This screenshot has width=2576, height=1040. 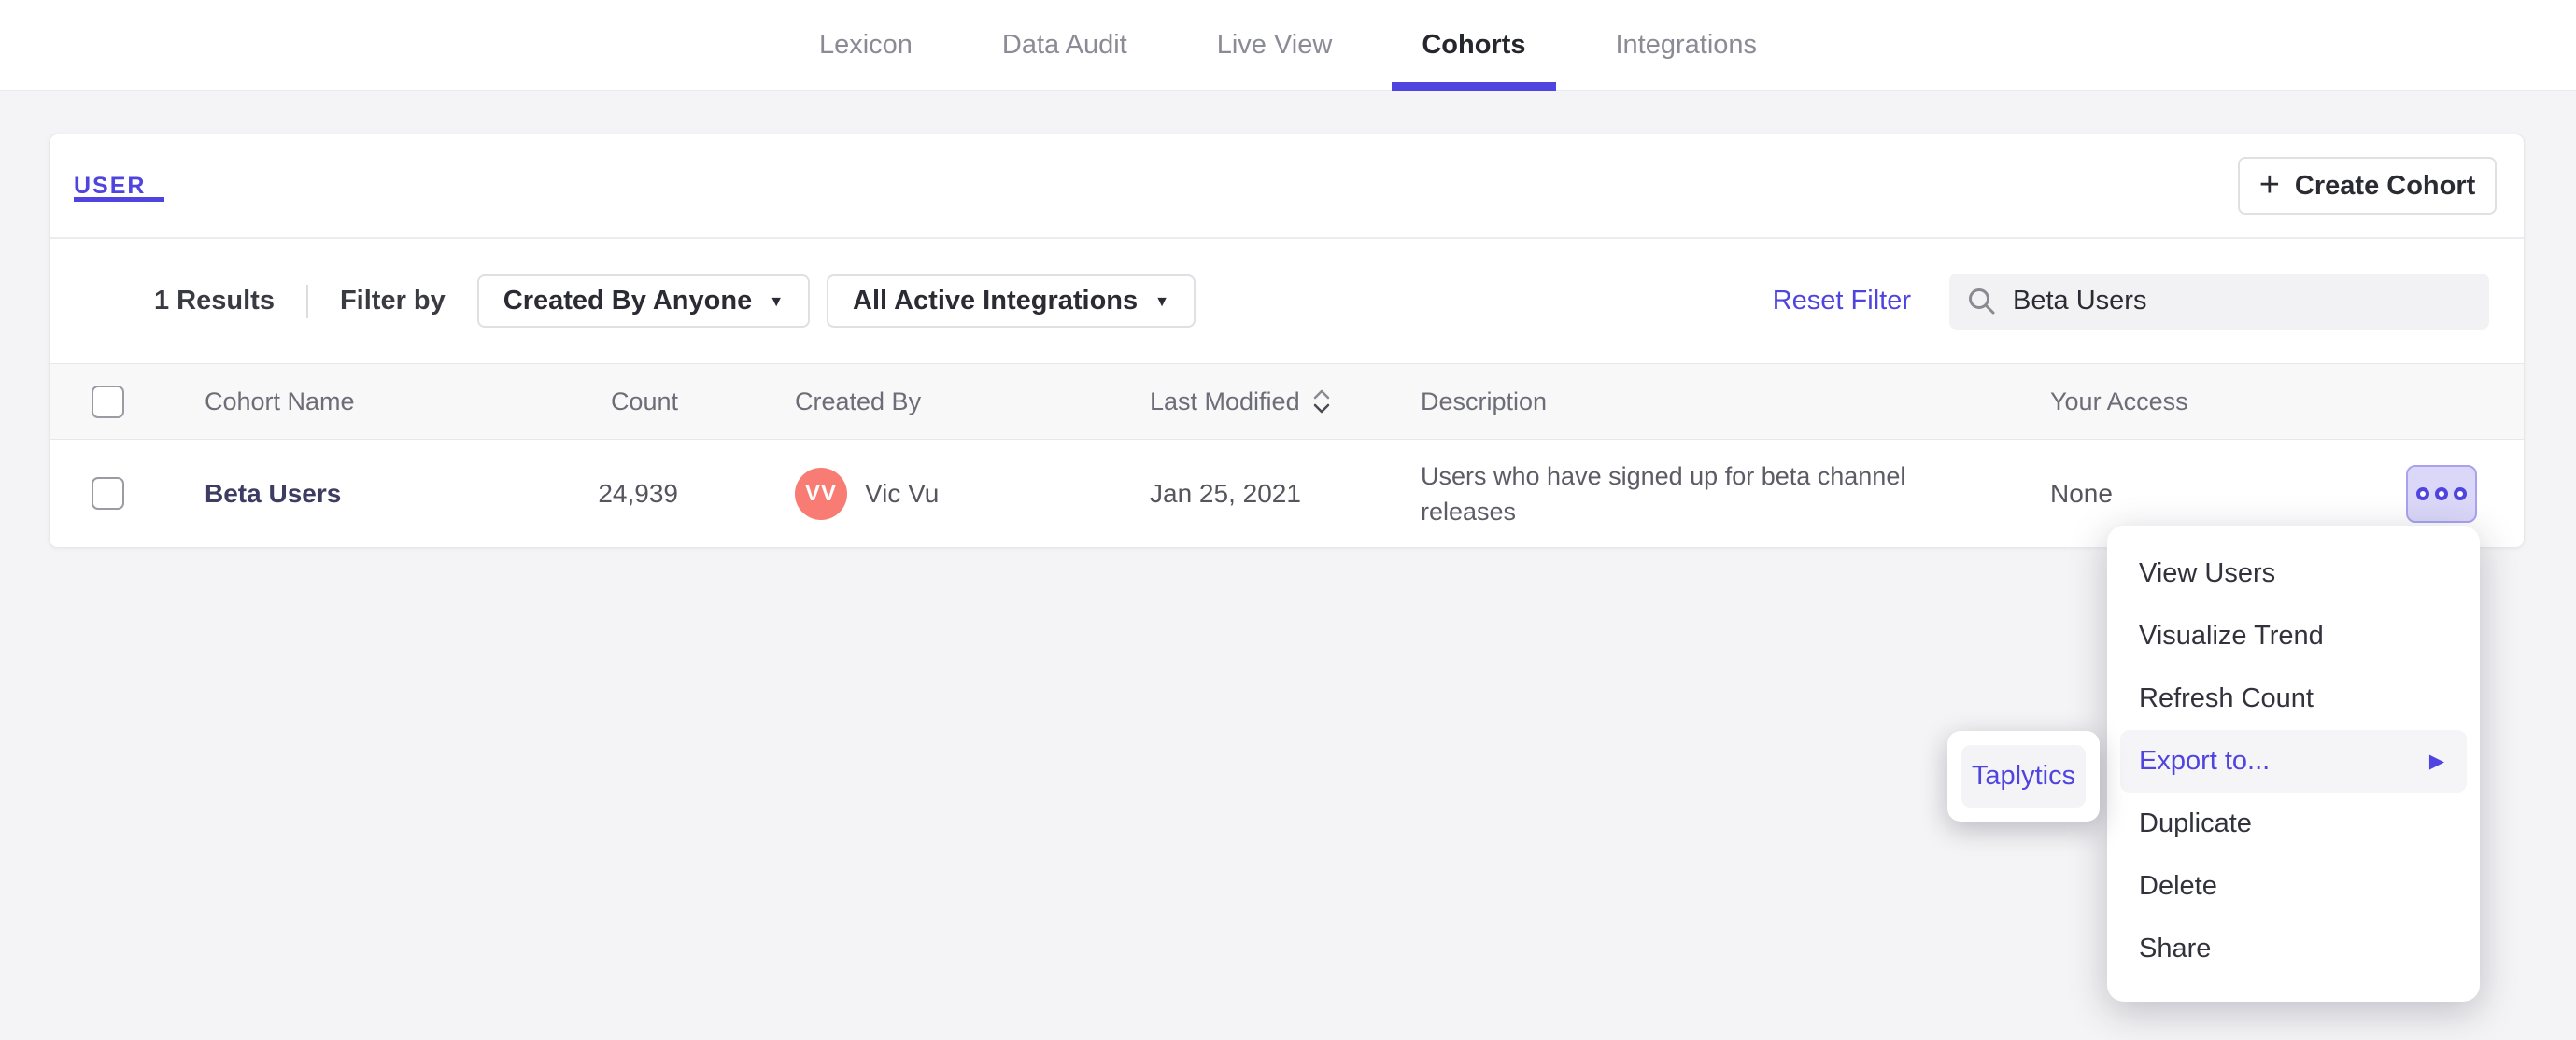 I want to click on creator-name: Vic Vu, so click(x=902, y=493).